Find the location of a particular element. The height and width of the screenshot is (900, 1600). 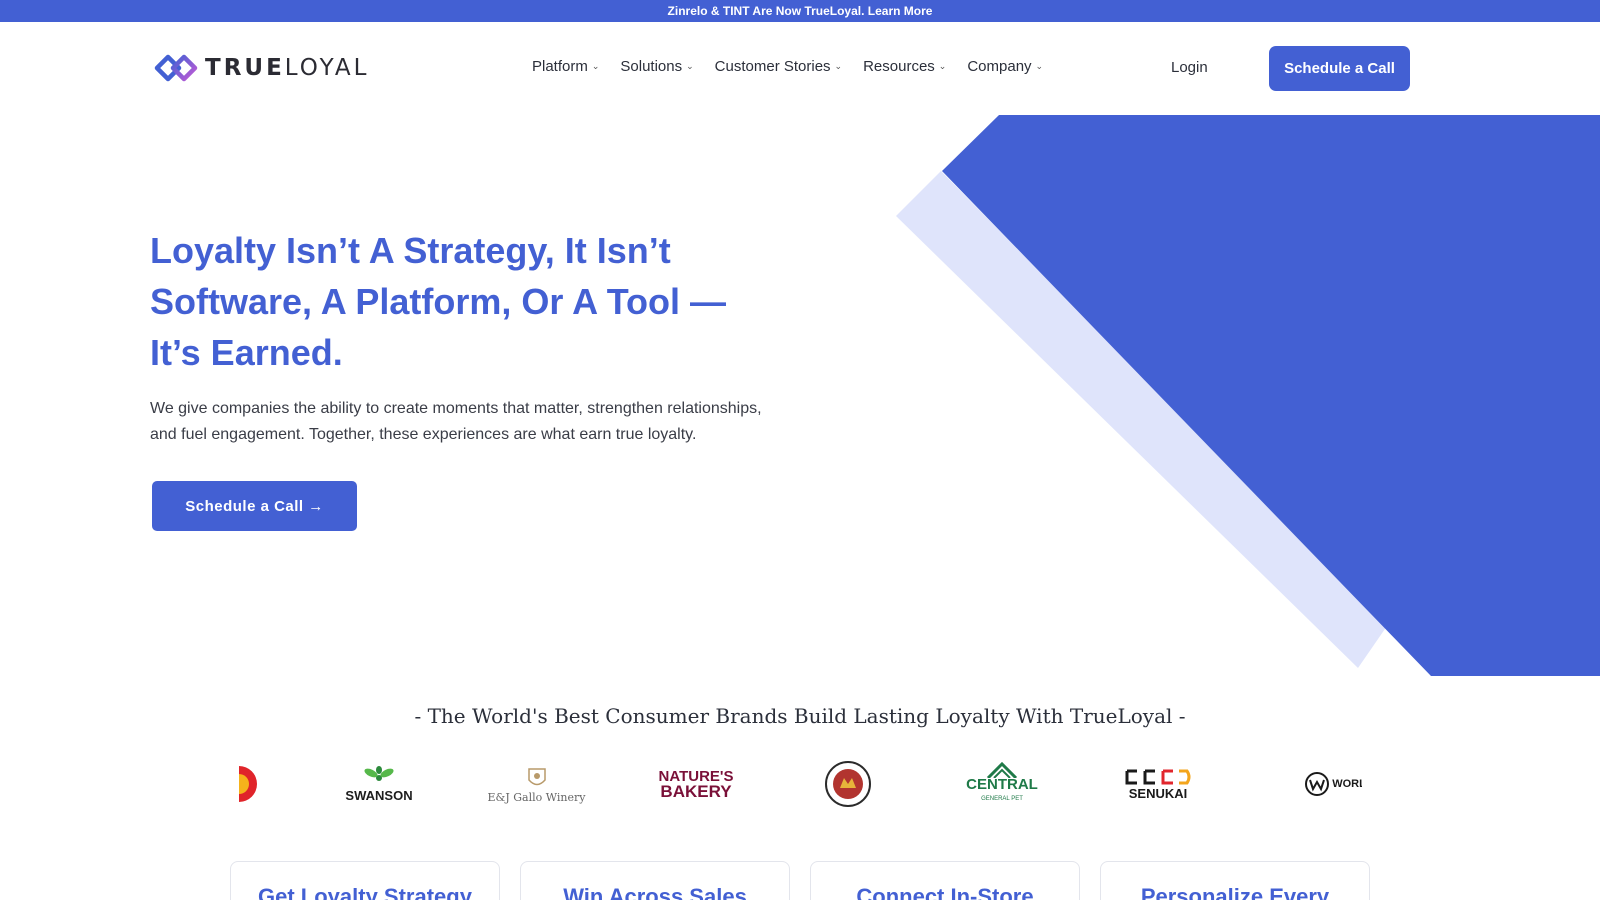

brand-text: GENERAL PET is located at coordinates (1002, 799).